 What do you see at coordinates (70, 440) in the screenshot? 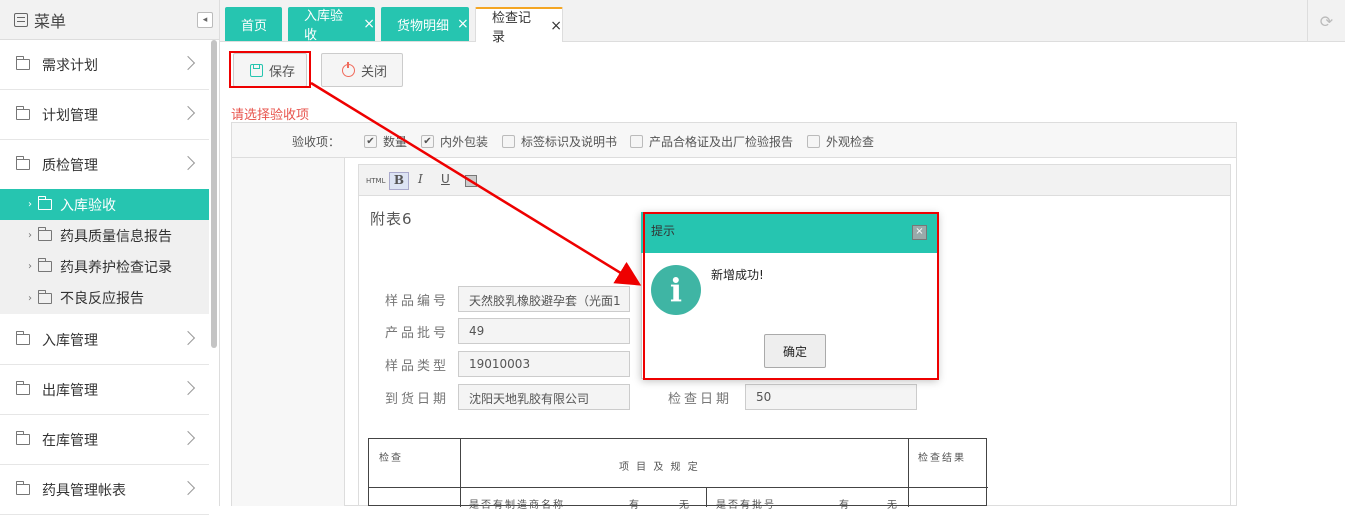
I see `sidebar-item-label: 在库管理` at bounding box center [70, 440].